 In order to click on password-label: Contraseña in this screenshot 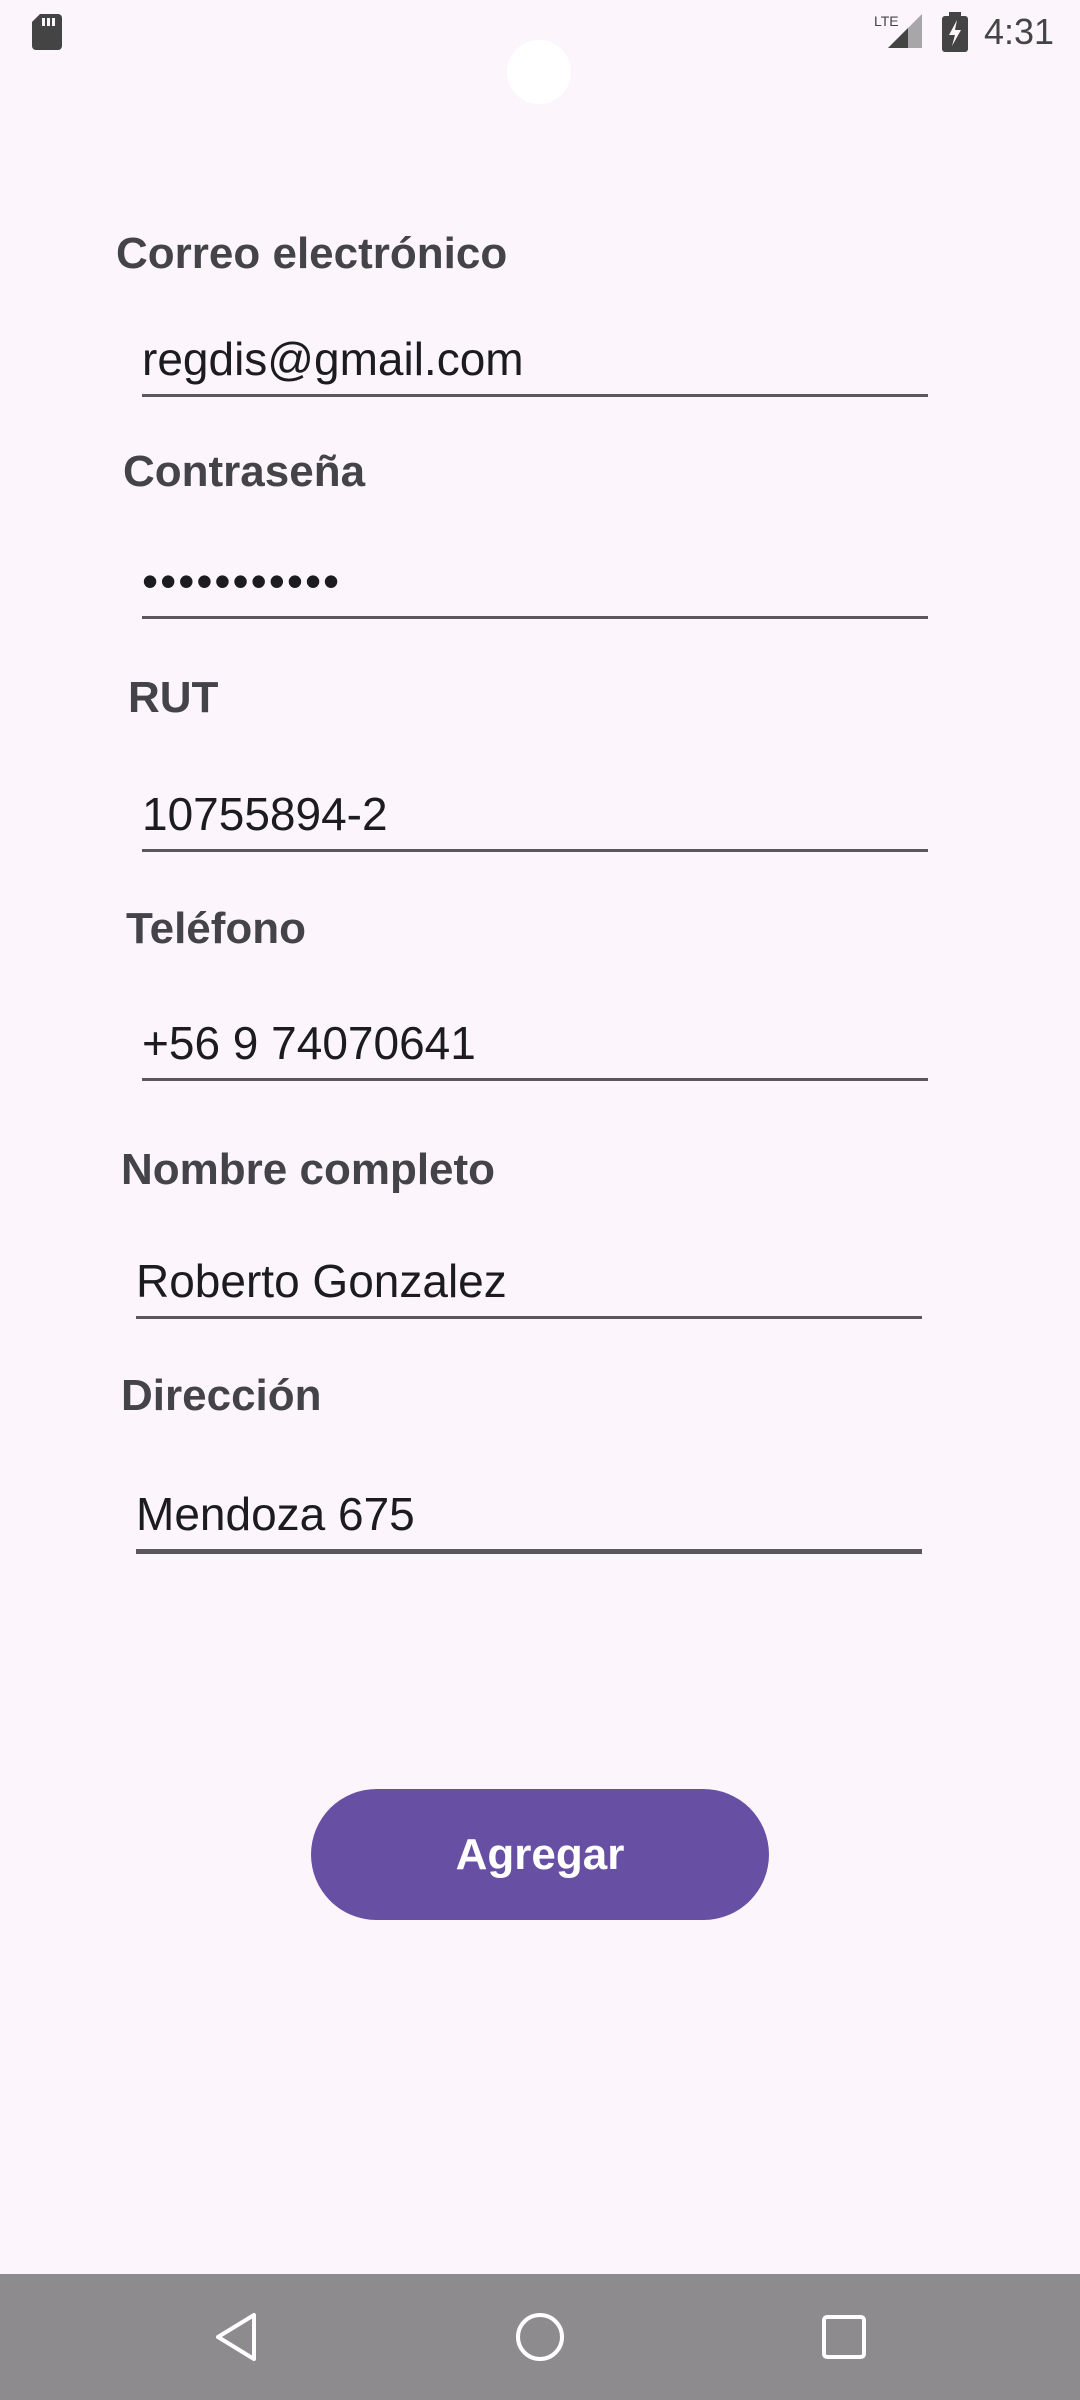, I will do `click(244, 471)`.